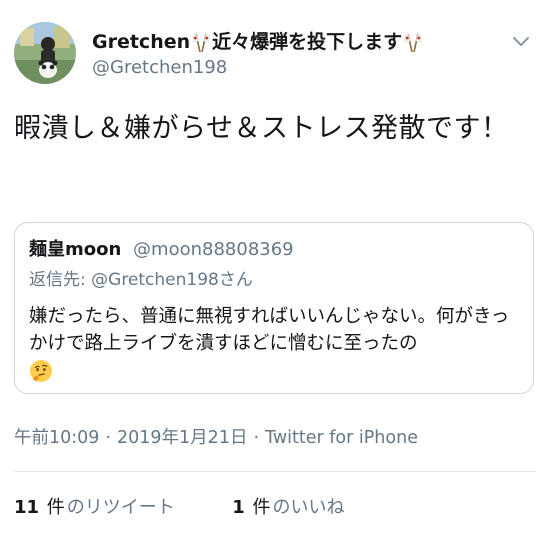 The height and width of the screenshot is (536, 550). What do you see at coordinates (307, 42) in the screenshot?
I see `author-name-suffix: 近々爆弾を投下します` at bounding box center [307, 42].